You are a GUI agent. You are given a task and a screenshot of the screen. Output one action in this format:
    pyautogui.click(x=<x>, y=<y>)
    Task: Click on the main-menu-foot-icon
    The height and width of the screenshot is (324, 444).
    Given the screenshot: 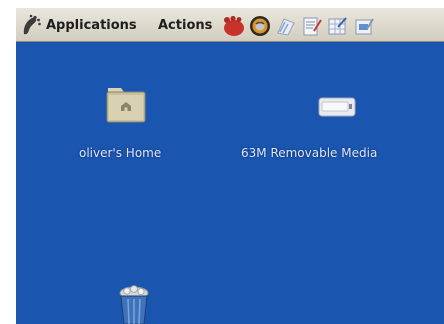 What is the action you would take?
    pyautogui.click(x=31, y=26)
    